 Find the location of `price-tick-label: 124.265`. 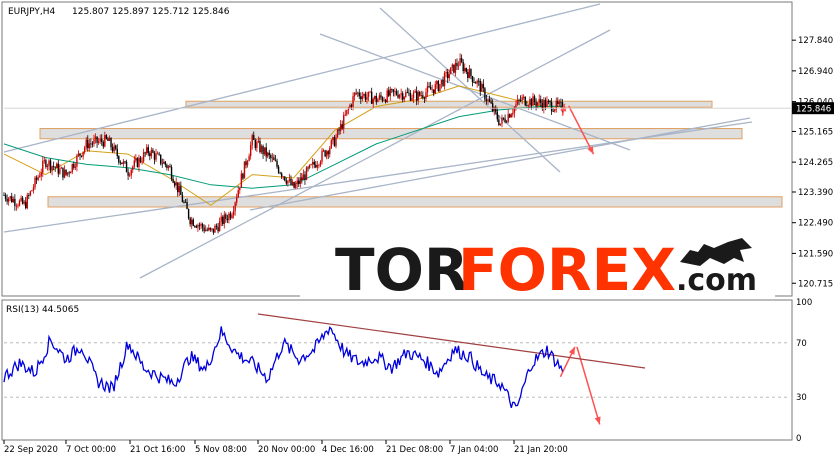

price-tick-label: 124.265 is located at coordinates (815, 163).